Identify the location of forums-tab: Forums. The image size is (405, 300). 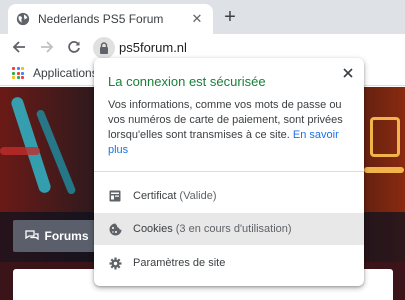
(57, 236).